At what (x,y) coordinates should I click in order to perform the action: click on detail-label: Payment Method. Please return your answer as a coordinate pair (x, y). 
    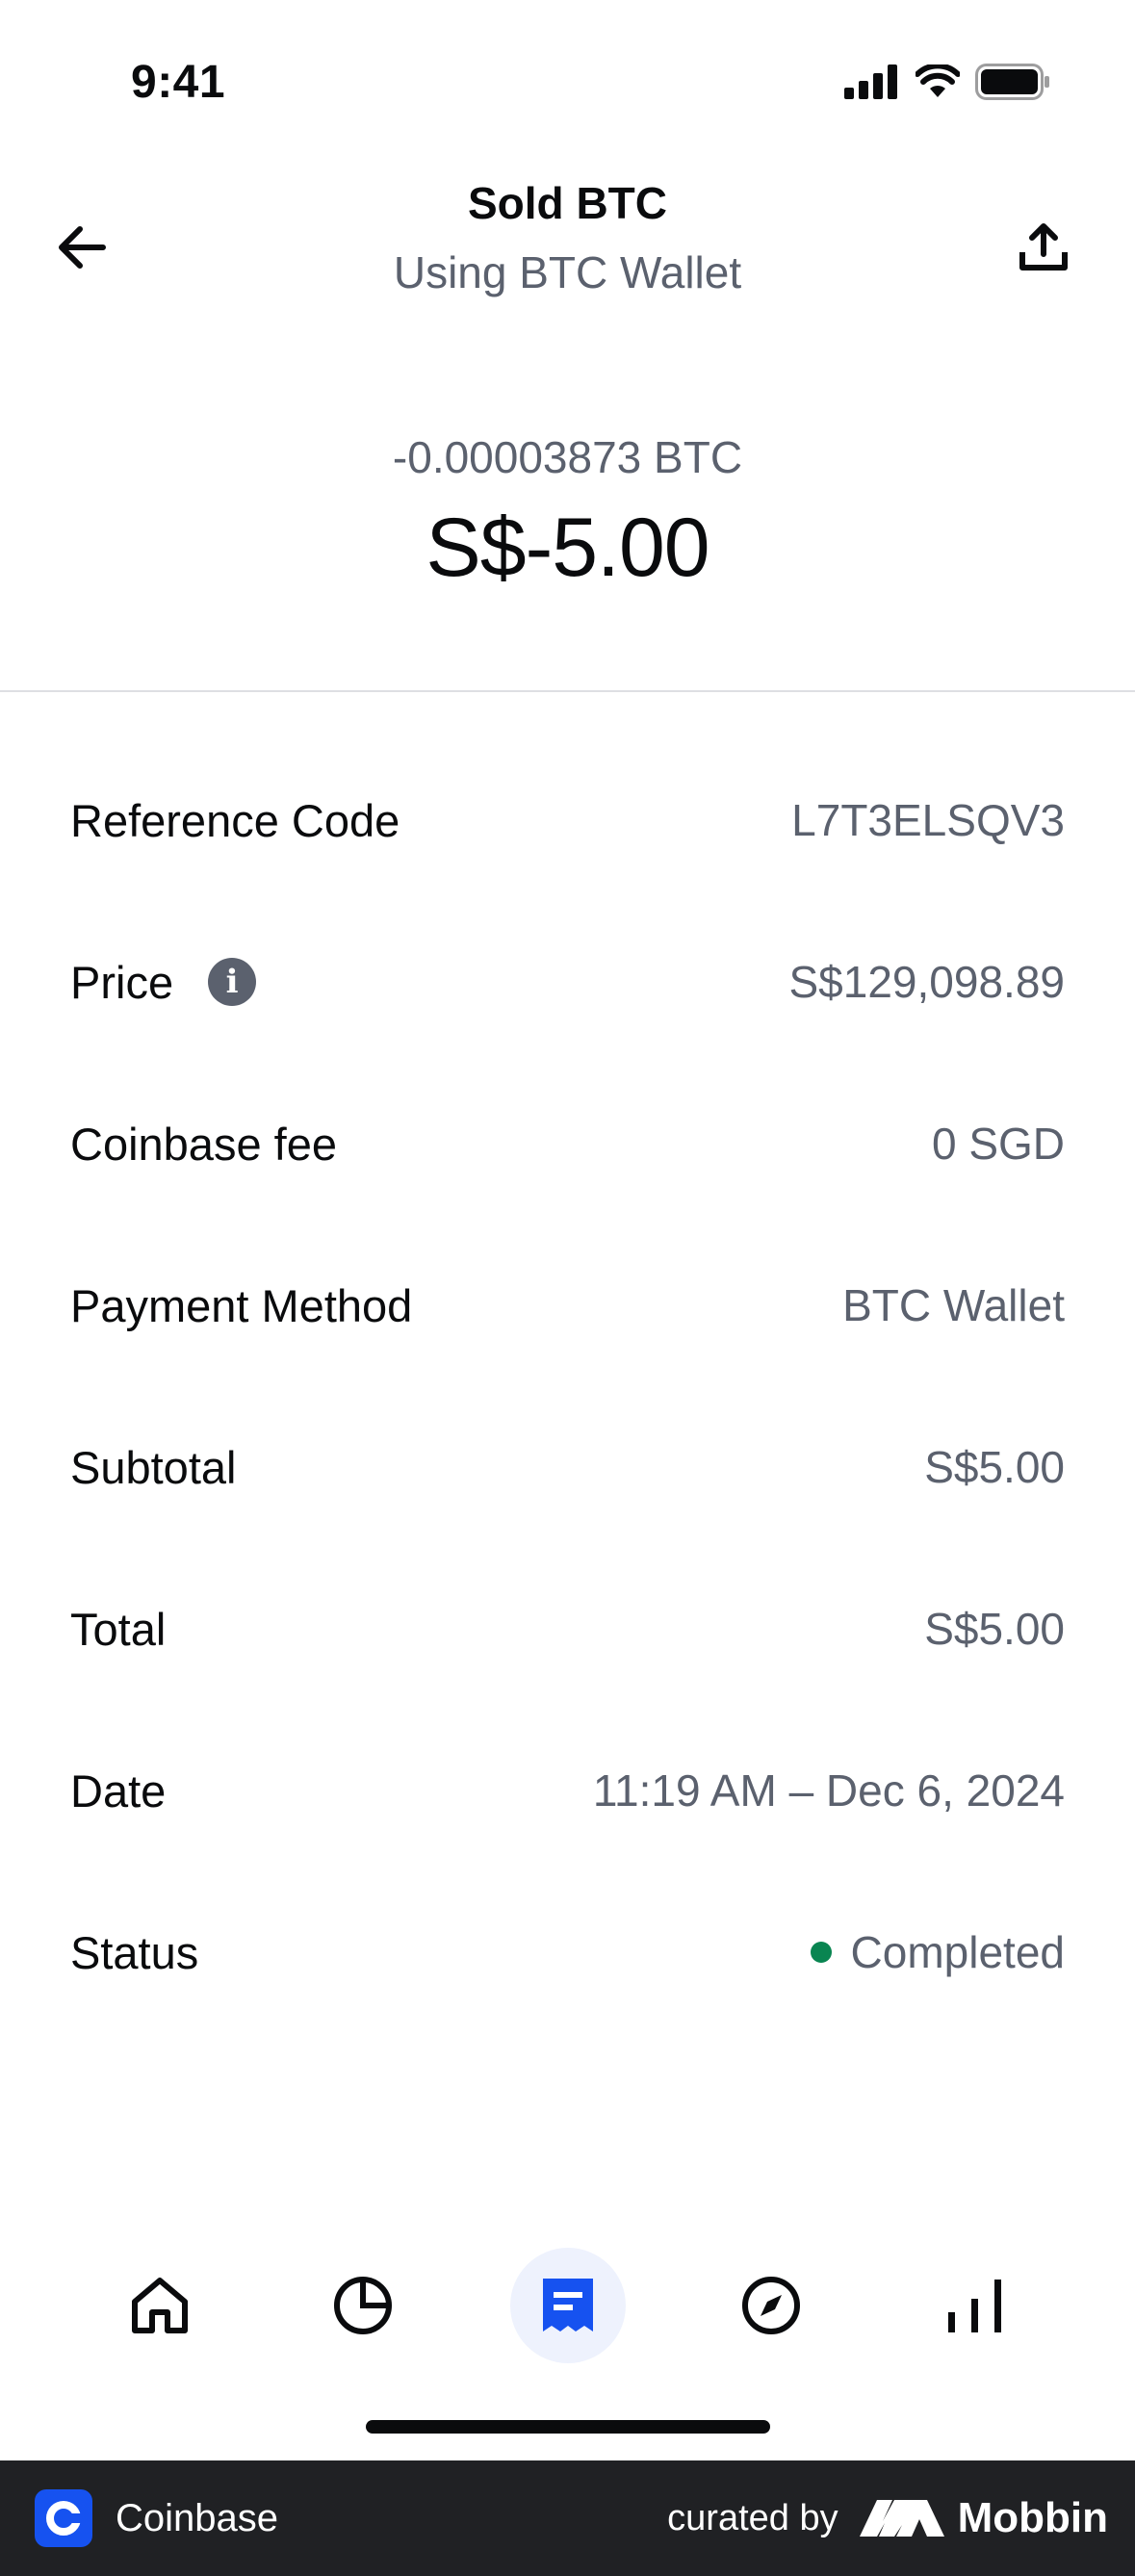
    Looking at the image, I should click on (241, 1305).